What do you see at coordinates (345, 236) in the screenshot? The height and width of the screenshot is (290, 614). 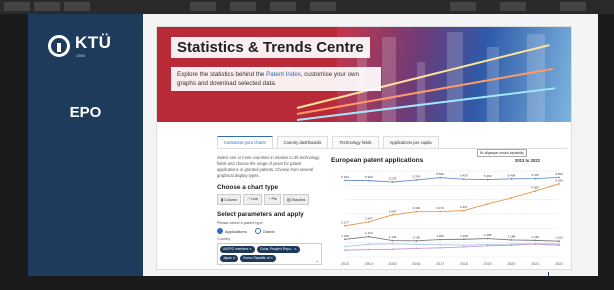 I see `data-label: 1 235` at bounding box center [345, 236].